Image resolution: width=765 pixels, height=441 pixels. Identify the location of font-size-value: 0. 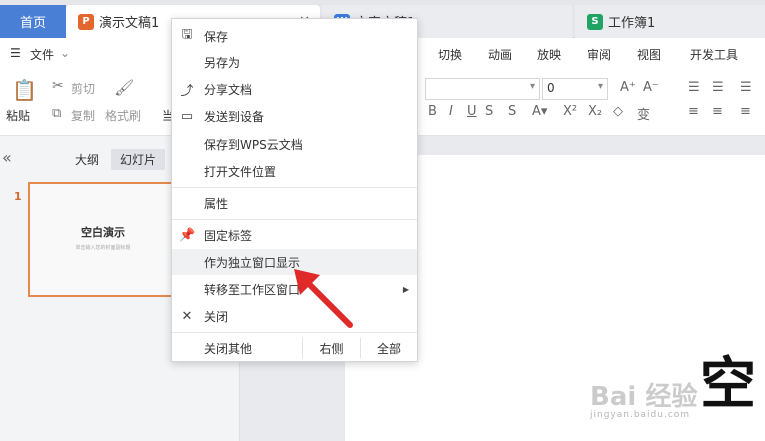
(551, 88).